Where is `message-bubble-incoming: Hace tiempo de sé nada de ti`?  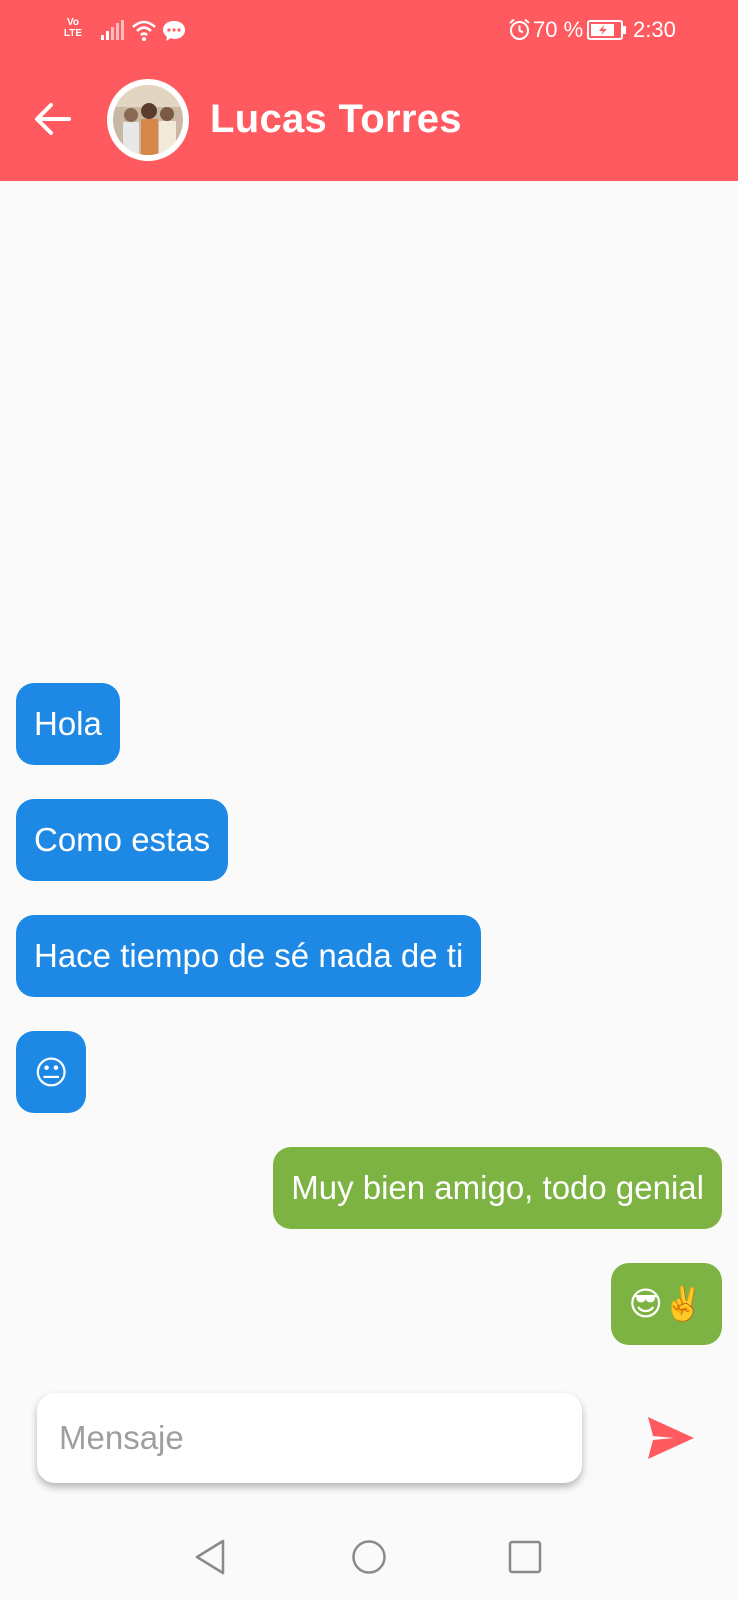 message-bubble-incoming: Hace tiempo de sé nada de ti is located at coordinates (249, 956).